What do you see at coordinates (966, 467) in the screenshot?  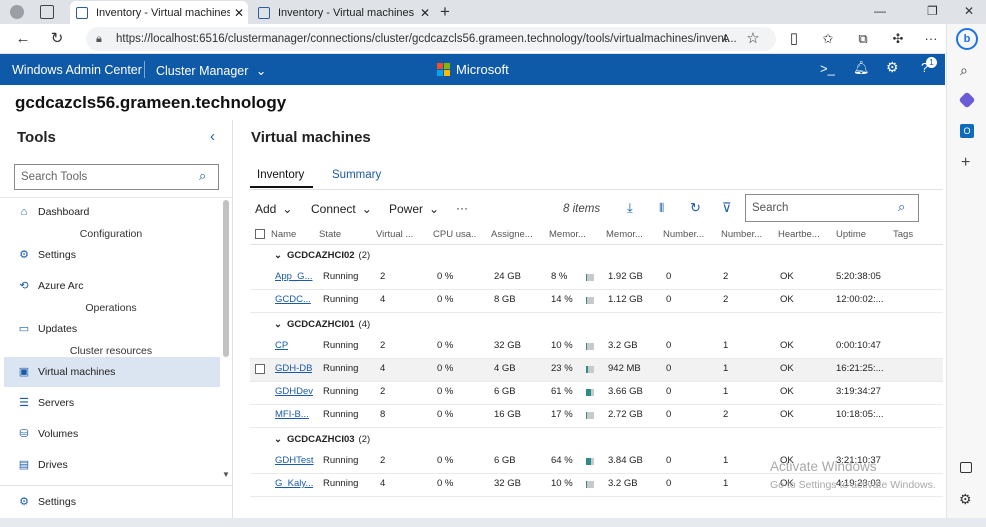 I see `sidebar-toggle-icon` at bounding box center [966, 467].